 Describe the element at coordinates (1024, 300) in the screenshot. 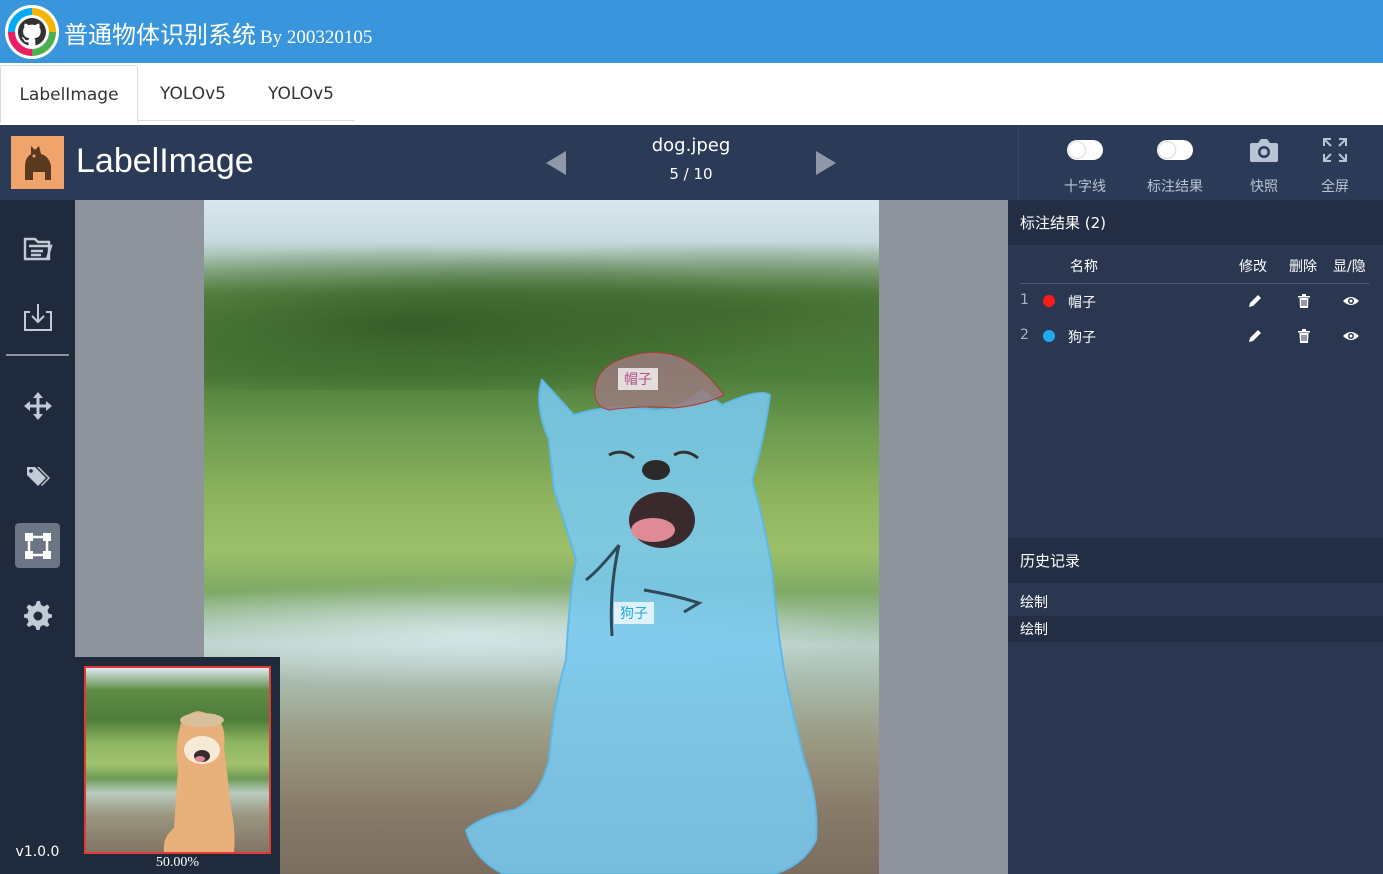

I see `annotation-index: 1` at that location.